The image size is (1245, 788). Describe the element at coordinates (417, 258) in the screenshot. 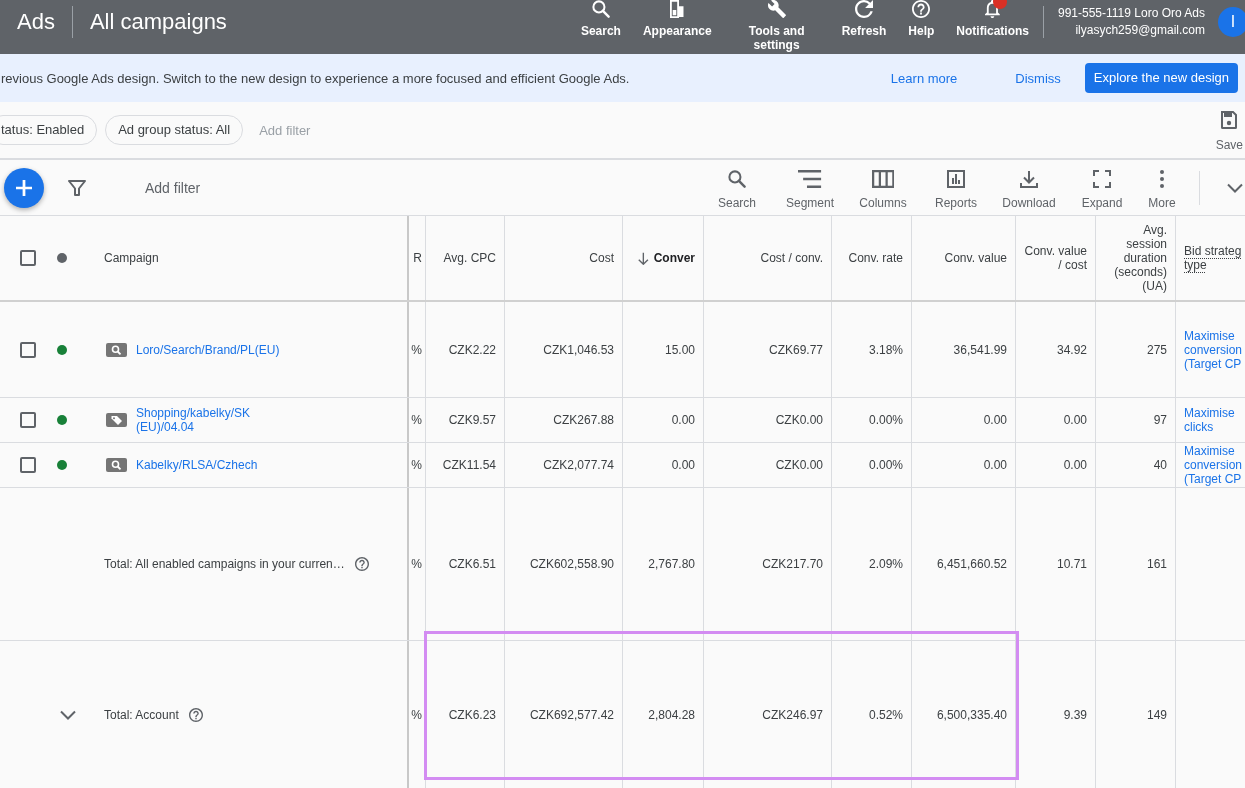

I see `column-header: R` at that location.